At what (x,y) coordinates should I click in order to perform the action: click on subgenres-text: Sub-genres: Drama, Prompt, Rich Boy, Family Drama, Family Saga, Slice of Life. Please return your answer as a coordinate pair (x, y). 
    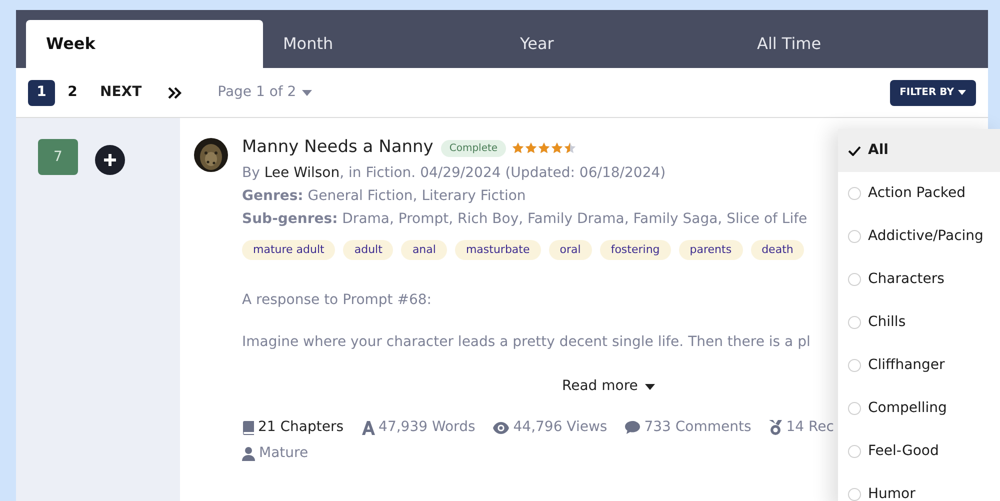
    Looking at the image, I should click on (525, 219).